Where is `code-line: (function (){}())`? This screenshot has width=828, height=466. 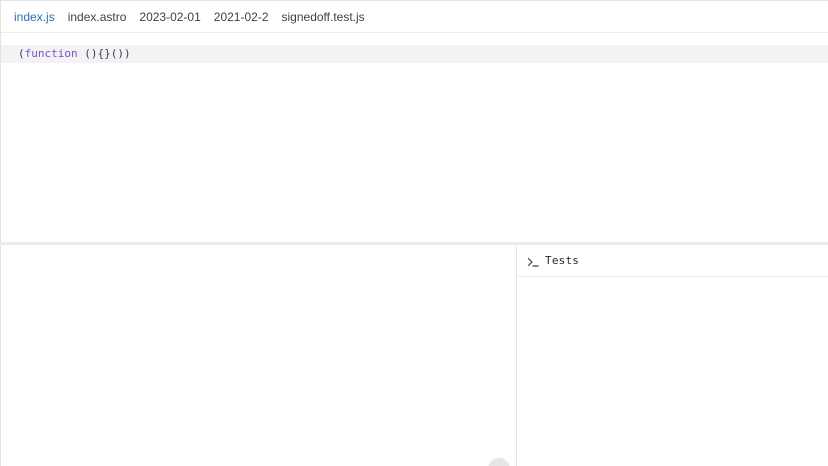 code-line: (function (){}()) is located at coordinates (414, 54).